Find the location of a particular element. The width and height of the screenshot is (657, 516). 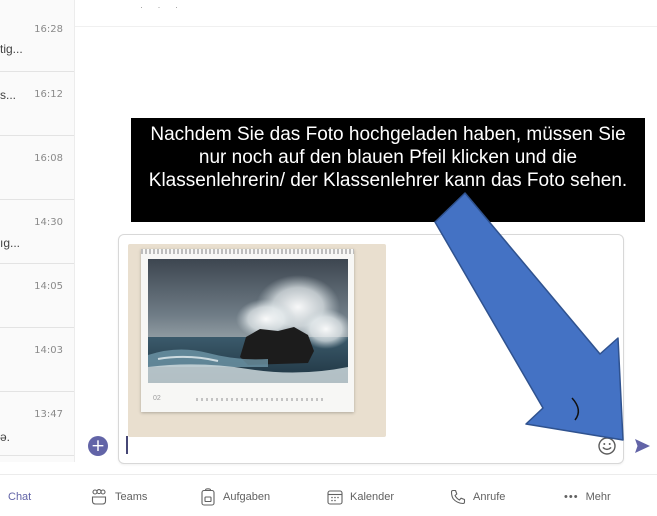

more-dots-icon: ••• is located at coordinates (571, 497).